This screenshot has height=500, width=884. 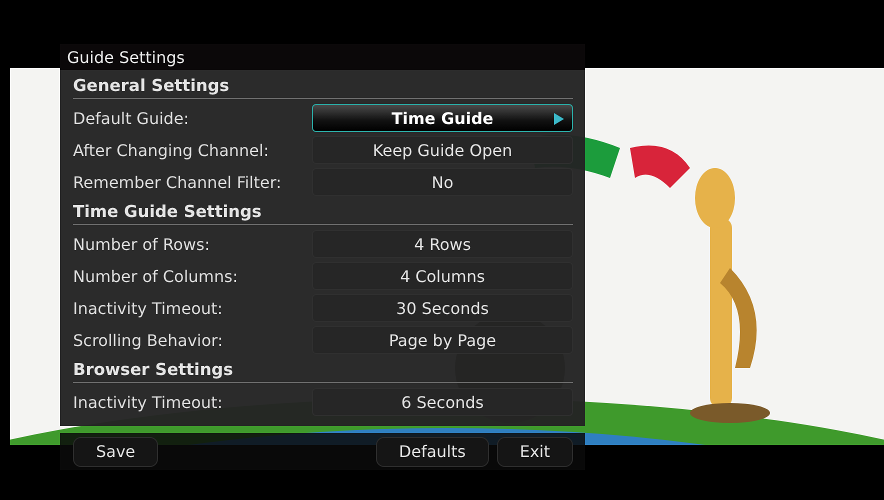 What do you see at coordinates (148, 340) in the screenshot?
I see `setting-label: Scrolling Behavior:` at bounding box center [148, 340].